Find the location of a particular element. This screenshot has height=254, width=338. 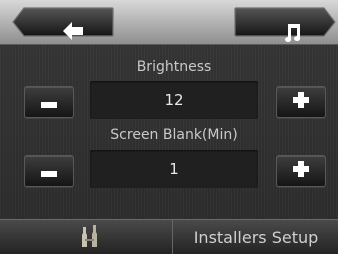

tools-tab is located at coordinates (90, 237).